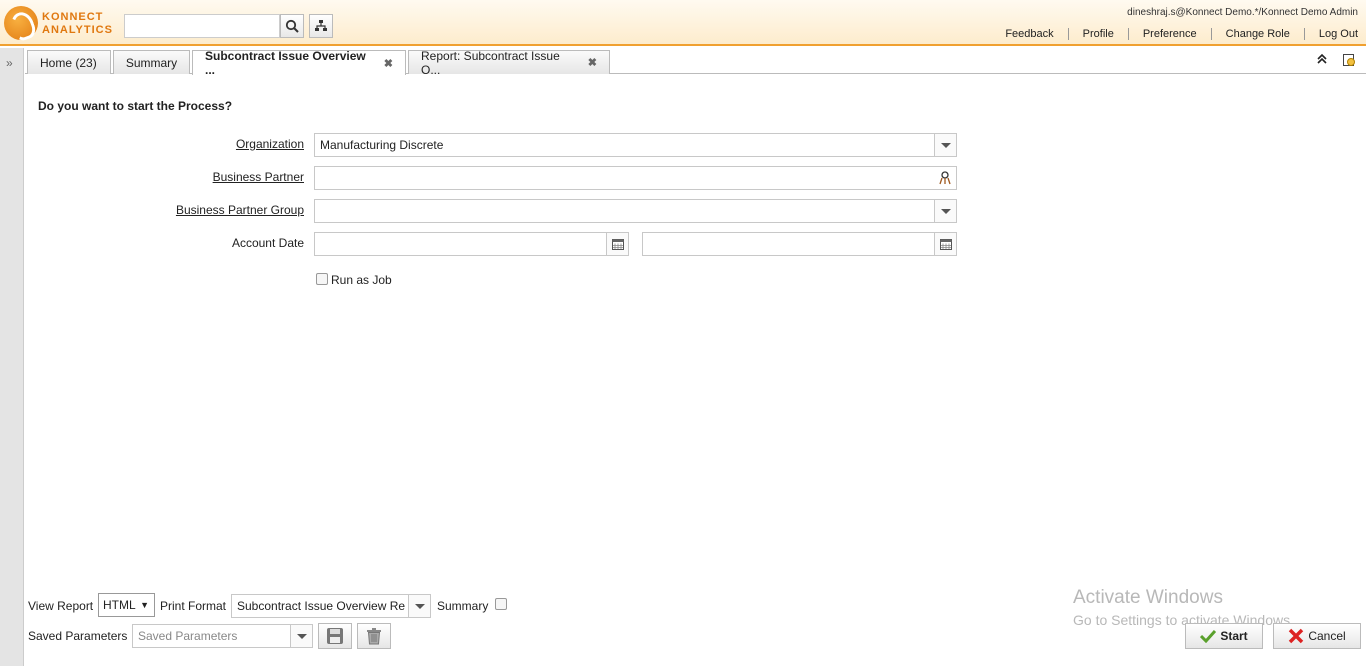  What do you see at coordinates (77, 30) in the screenshot?
I see `logo-text-line2: ANALYTICS` at bounding box center [77, 30].